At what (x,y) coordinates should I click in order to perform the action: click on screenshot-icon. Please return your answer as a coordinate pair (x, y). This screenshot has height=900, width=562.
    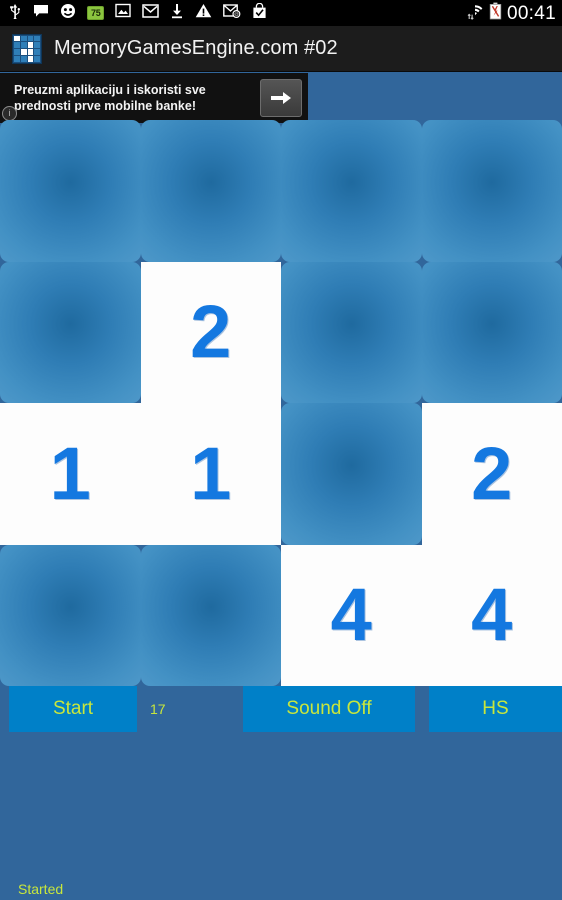
    Looking at the image, I should click on (123, 13).